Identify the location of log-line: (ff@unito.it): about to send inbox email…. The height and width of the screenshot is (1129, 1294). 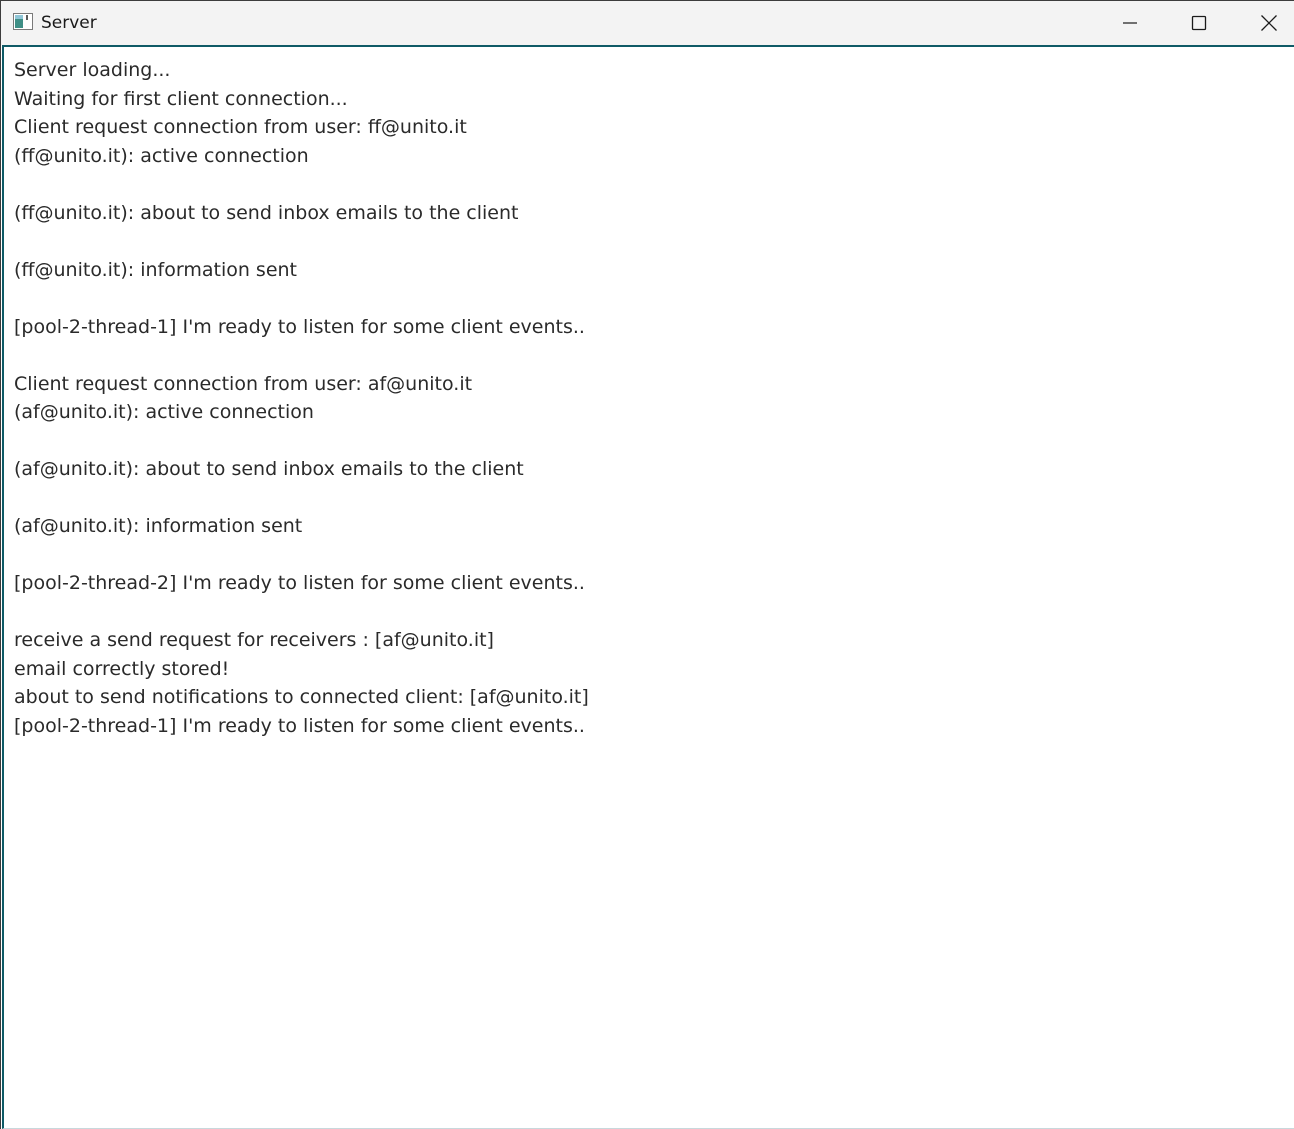
(266, 212).